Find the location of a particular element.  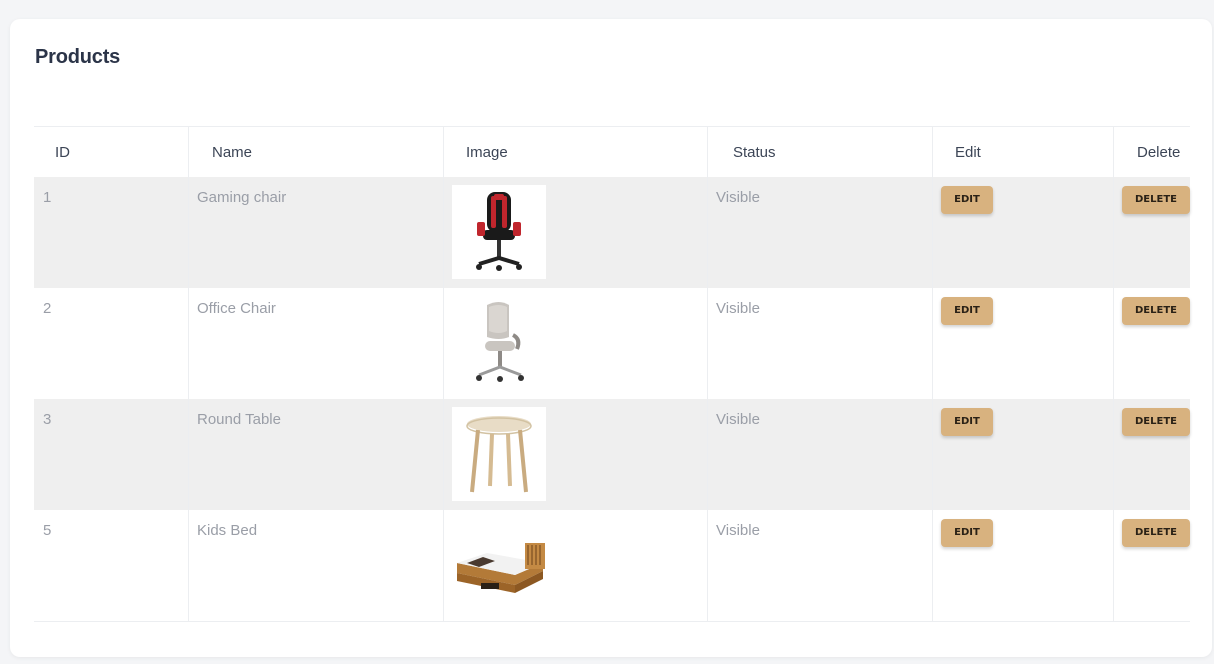

row-name: Gaming chair is located at coordinates (316, 232).